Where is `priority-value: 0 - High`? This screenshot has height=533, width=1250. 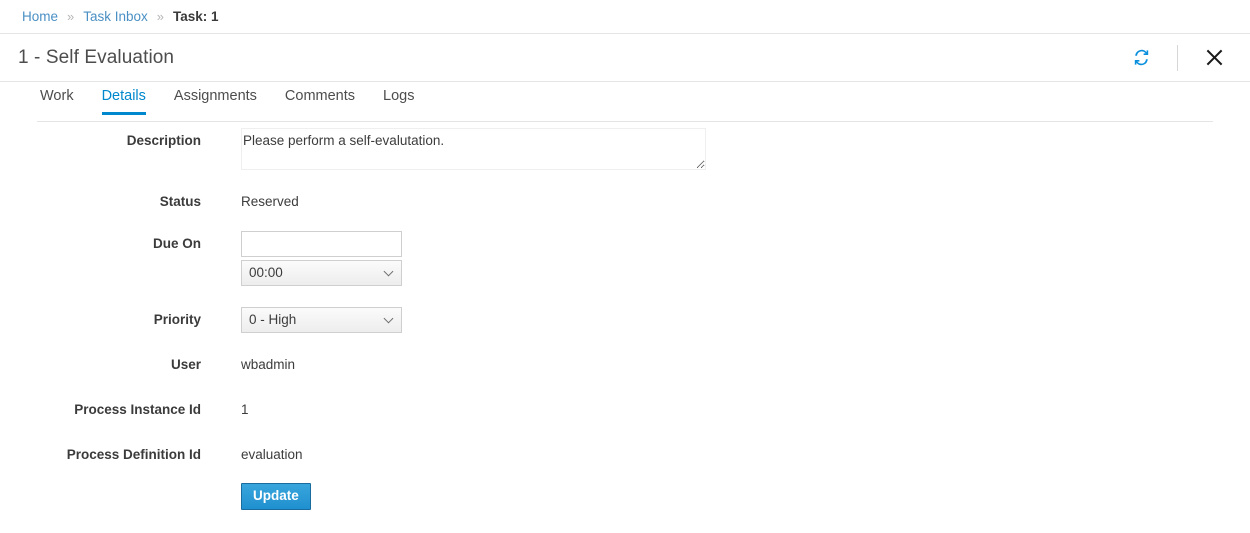
priority-value: 0 - High is located at coordinates (273, 320).